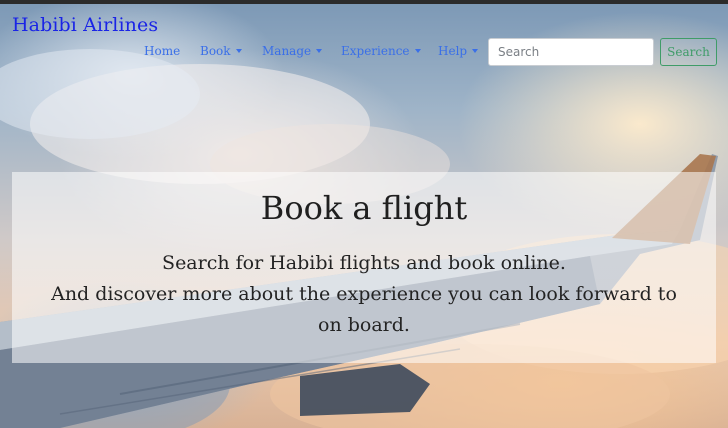 This screenshot has width=728, height=428. What do you see at coordinates (364, 325) in the screenshot?
I see `hero-line: on board.` at bounding box center [364, 325].